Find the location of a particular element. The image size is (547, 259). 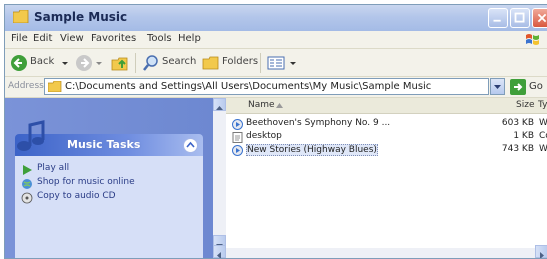

toolbar: Back Search Folders is located at coordinates (276, 63).